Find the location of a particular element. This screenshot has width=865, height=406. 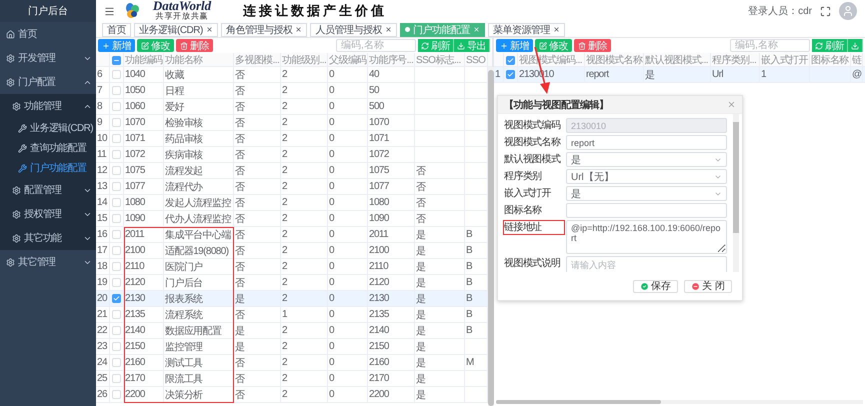

plus-icon is located at coordinates (504, 46).